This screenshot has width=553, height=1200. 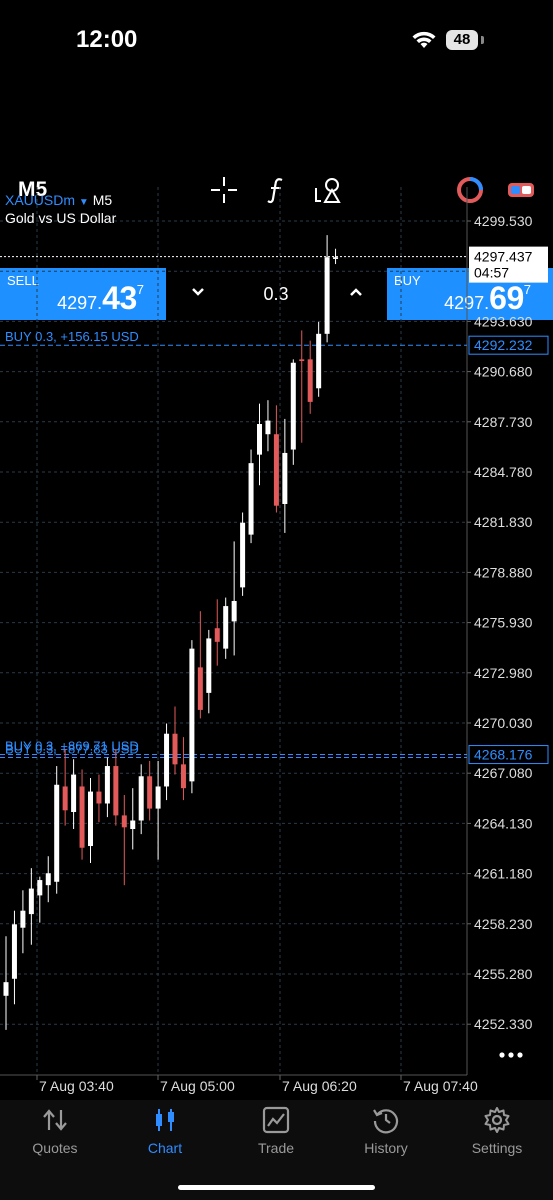 I want to click on battery-indicator: 48, so click(x=462, y=40).